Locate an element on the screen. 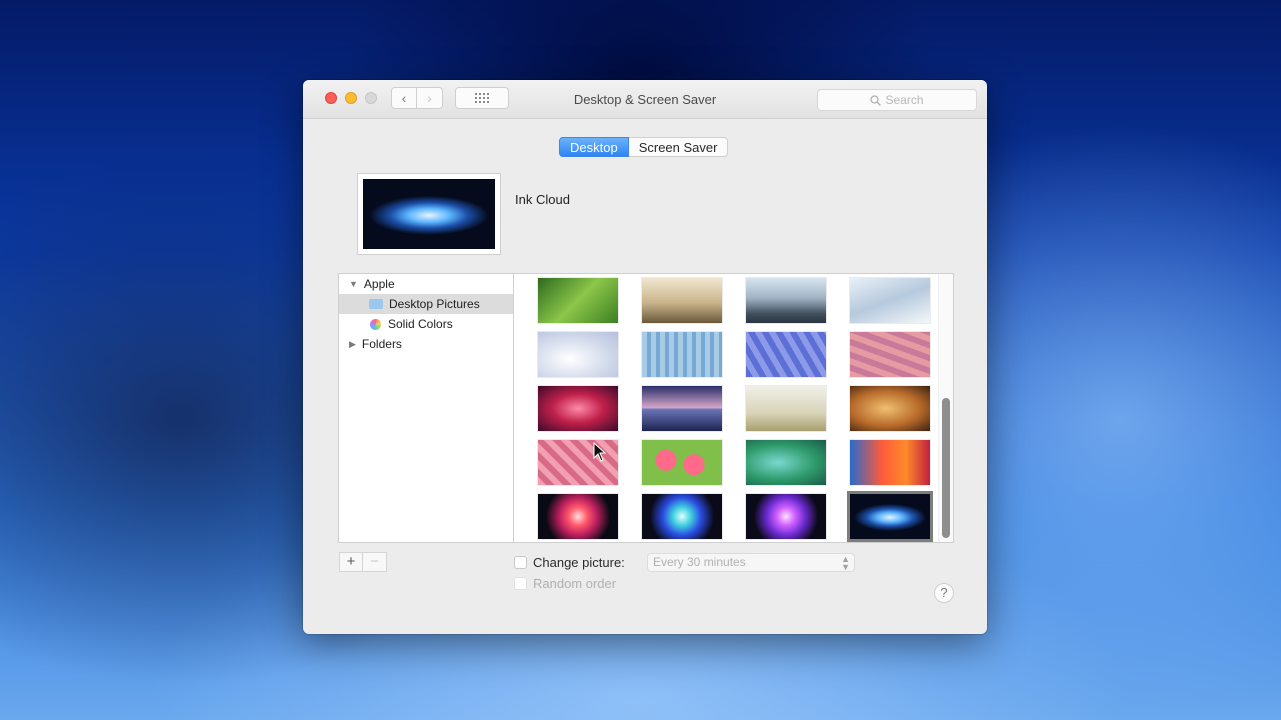  add-folder-button: + is located at coordinates (351, 562).